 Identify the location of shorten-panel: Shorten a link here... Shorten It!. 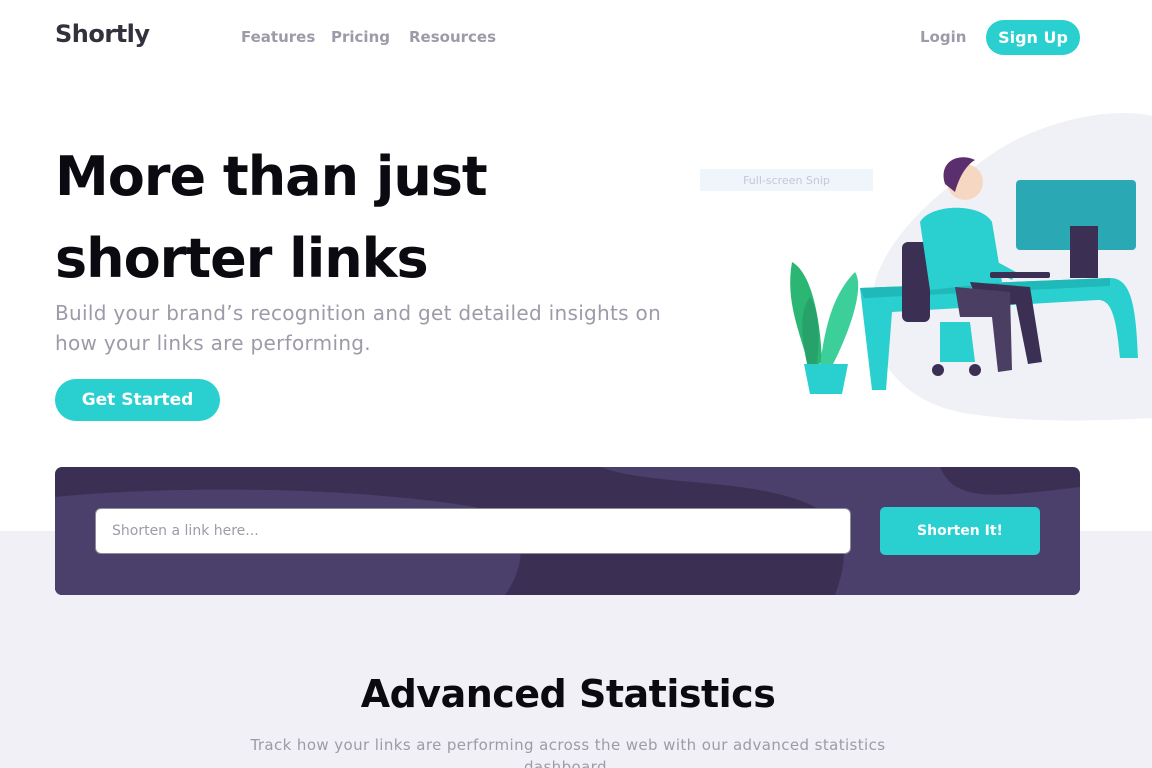
(567, 531).